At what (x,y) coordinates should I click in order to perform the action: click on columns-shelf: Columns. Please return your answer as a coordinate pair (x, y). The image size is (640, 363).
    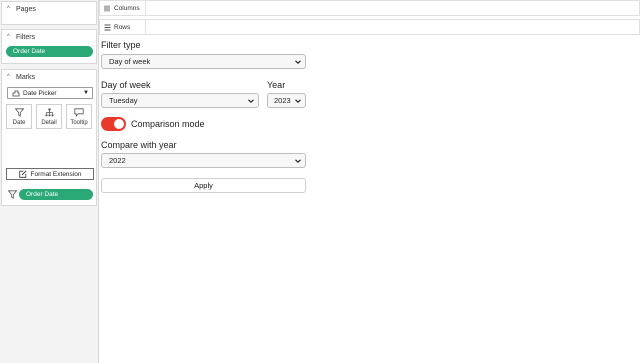
    Looking at the image, I should click on (369, 8).